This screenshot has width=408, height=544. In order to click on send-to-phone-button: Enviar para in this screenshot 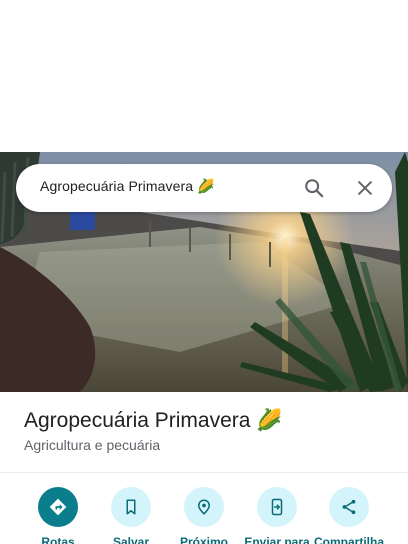, I will do `click(277, 515)`.